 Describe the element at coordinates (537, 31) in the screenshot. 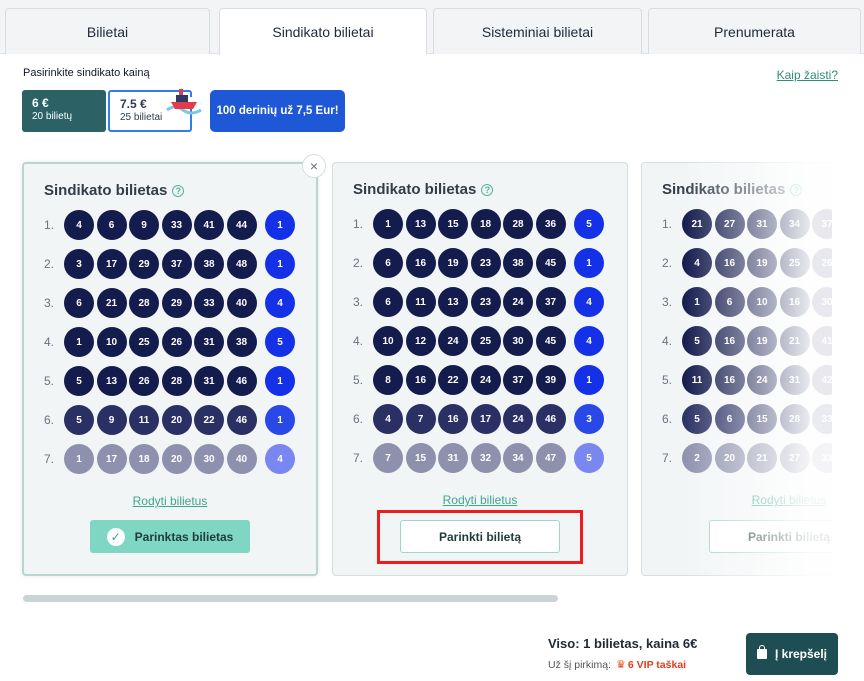

I see `tab-system-tickets: Sisteminiai bilietai` at that location.